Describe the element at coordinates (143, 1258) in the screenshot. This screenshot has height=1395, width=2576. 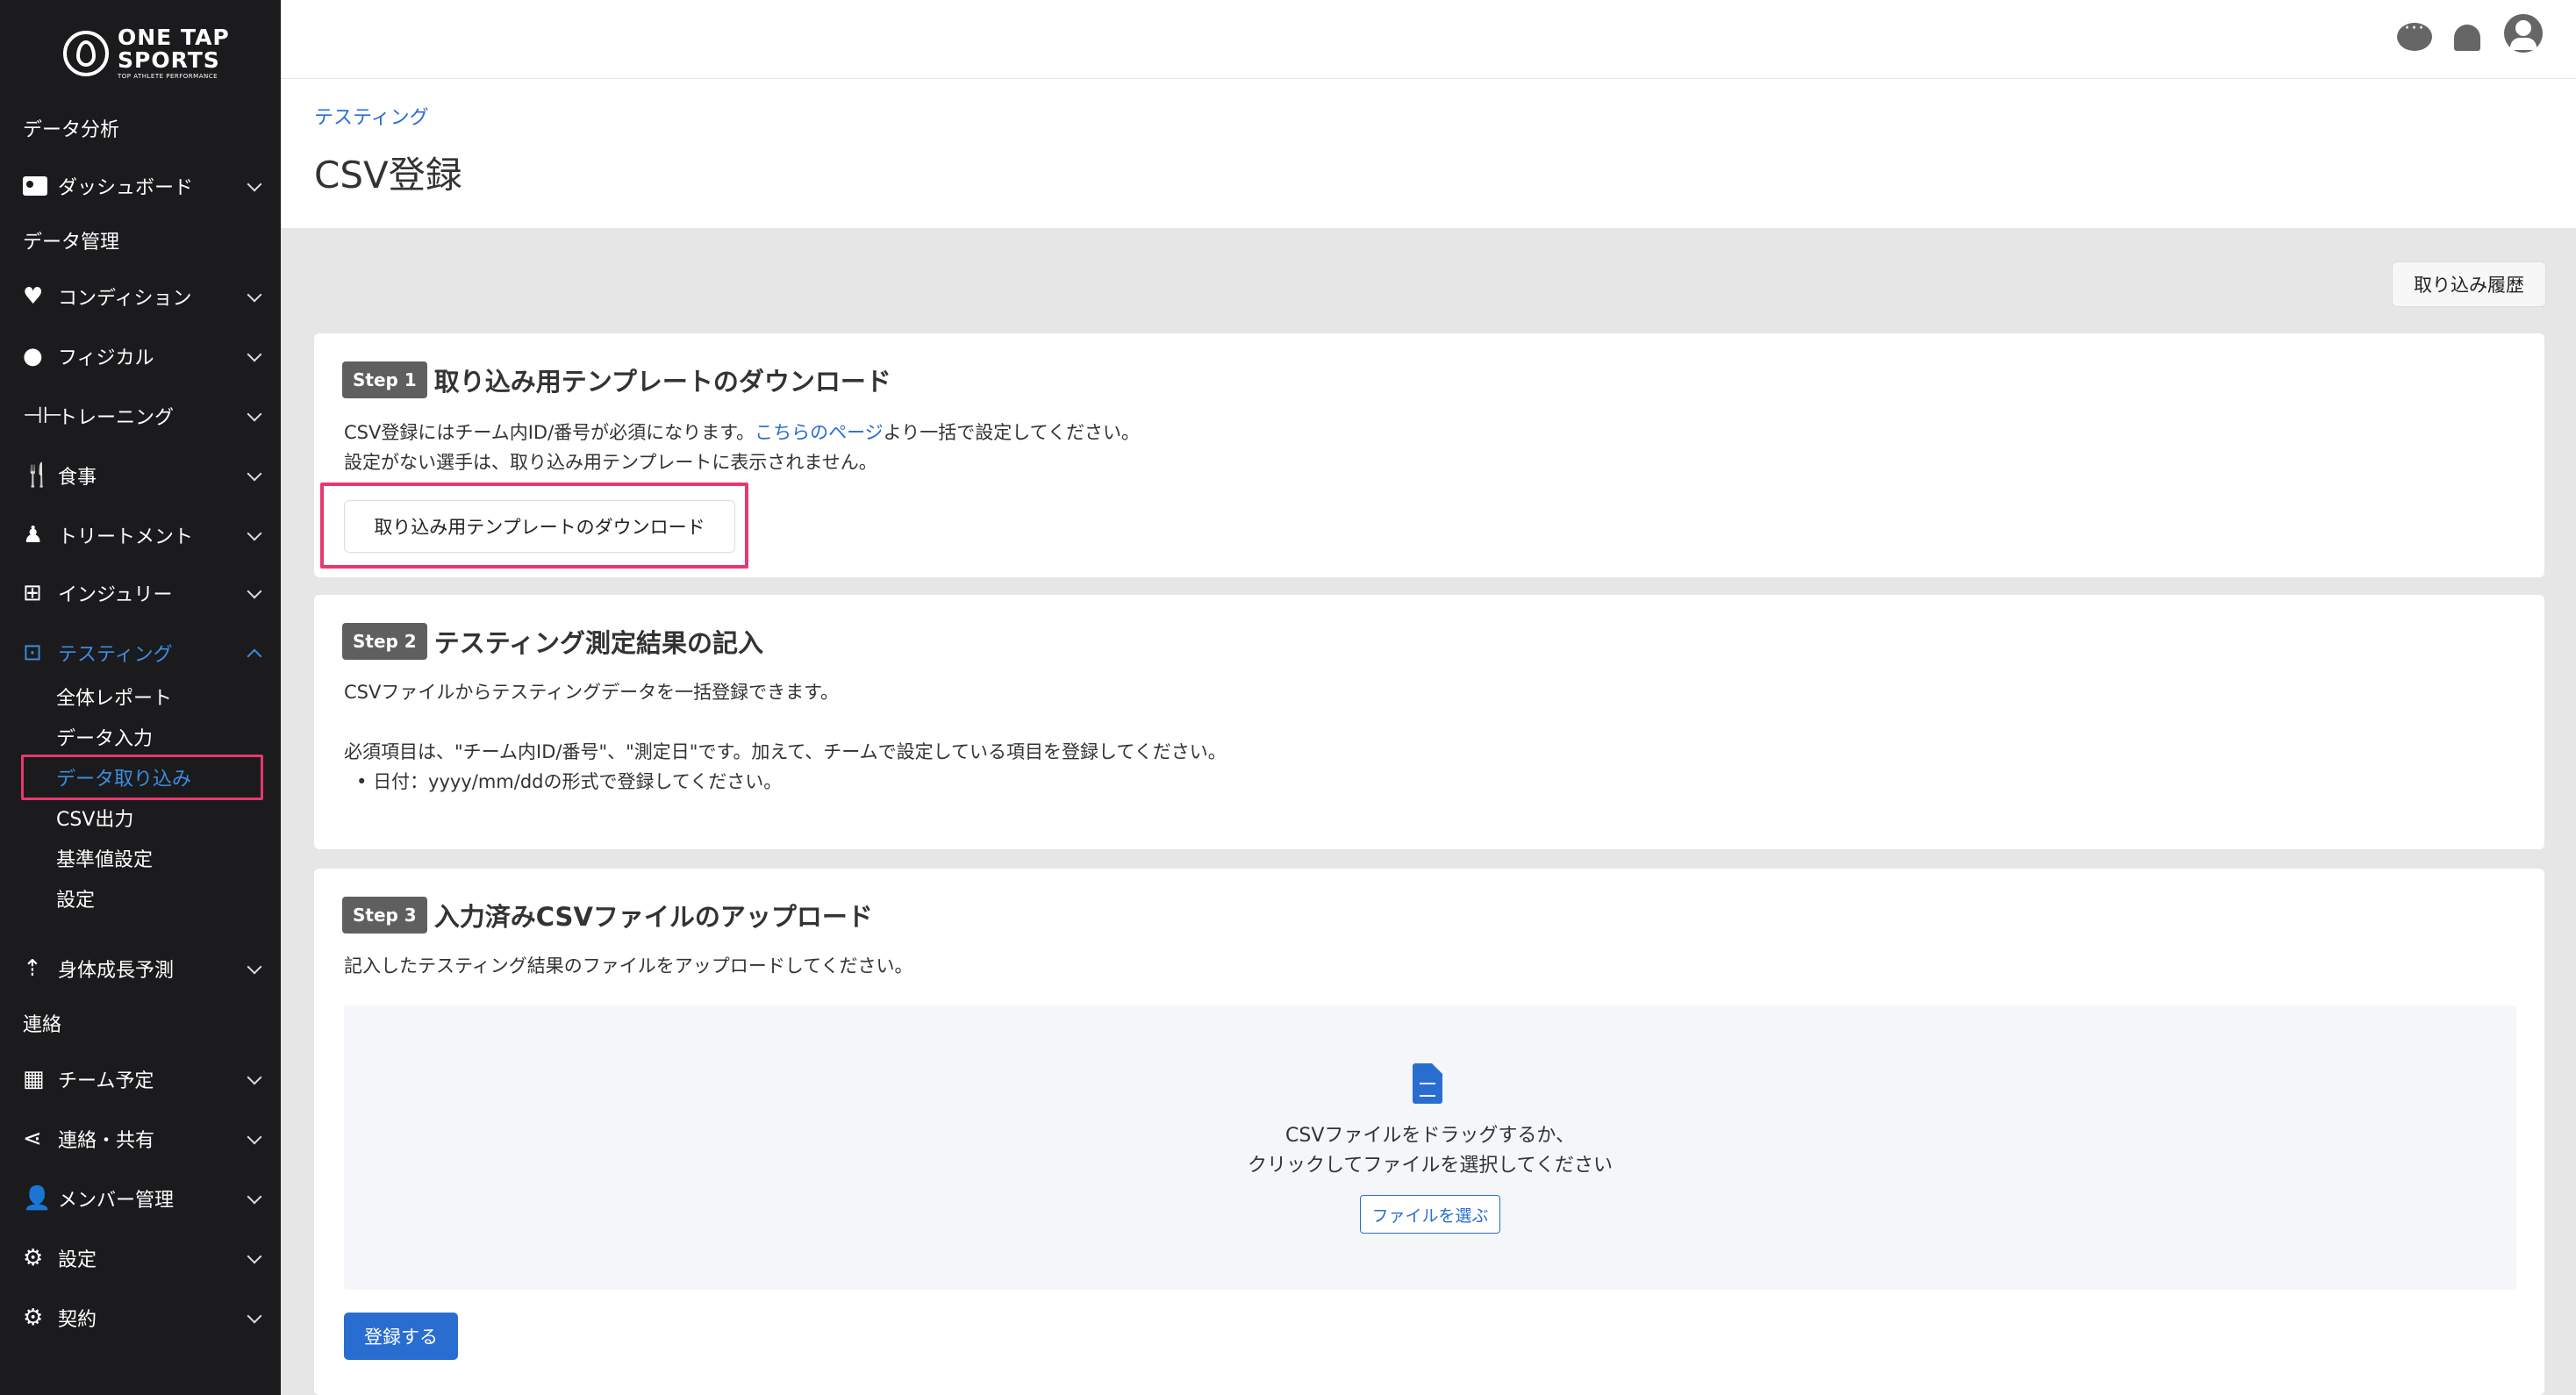
I see `sidebar-item-settings: ⚙ 設定` at that location.